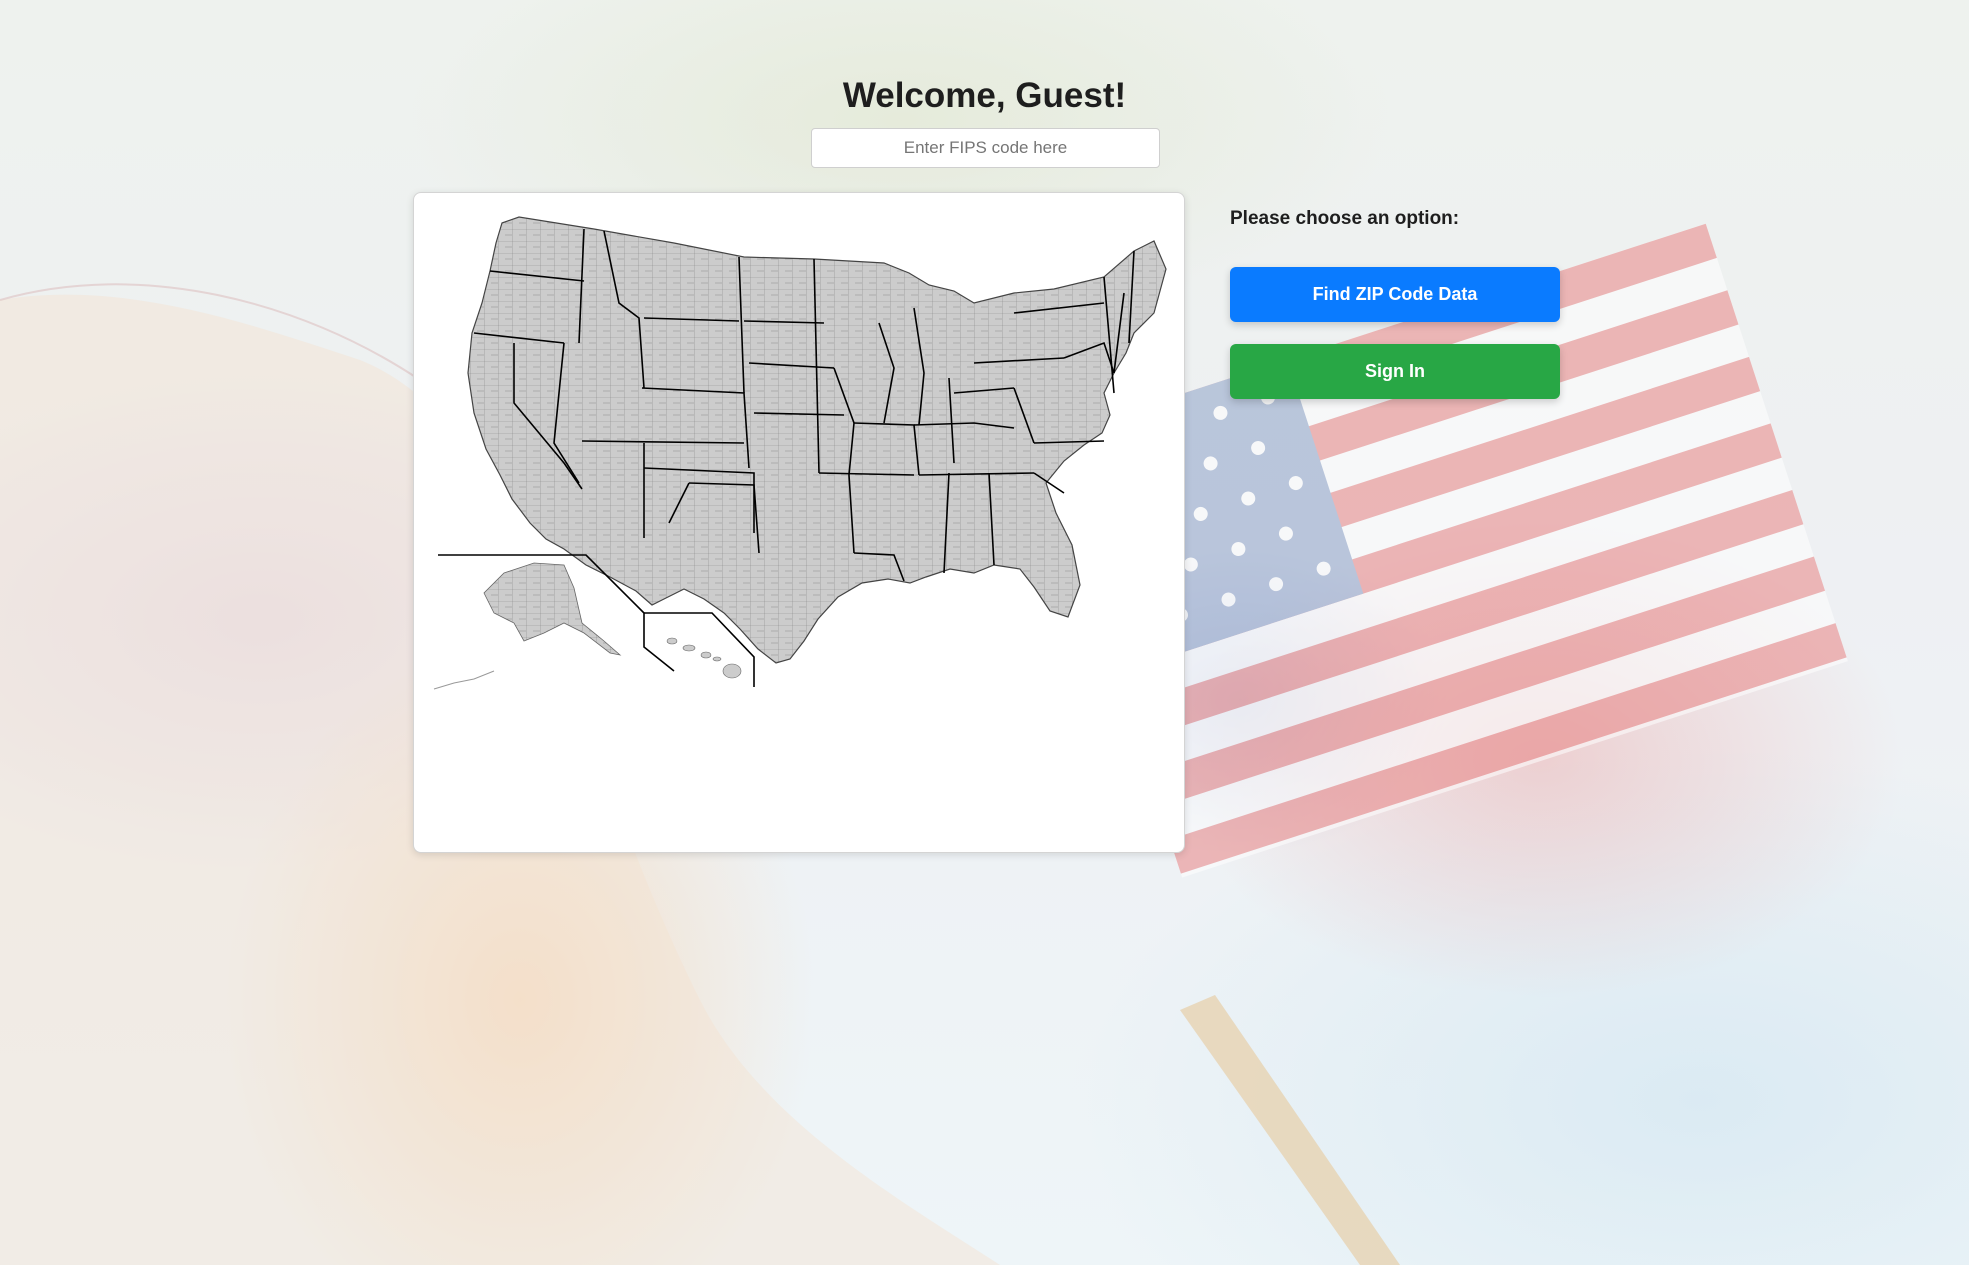  I want to click on find-zip-code-data-button: Find ZIP Code Data, so click(1395, 294).